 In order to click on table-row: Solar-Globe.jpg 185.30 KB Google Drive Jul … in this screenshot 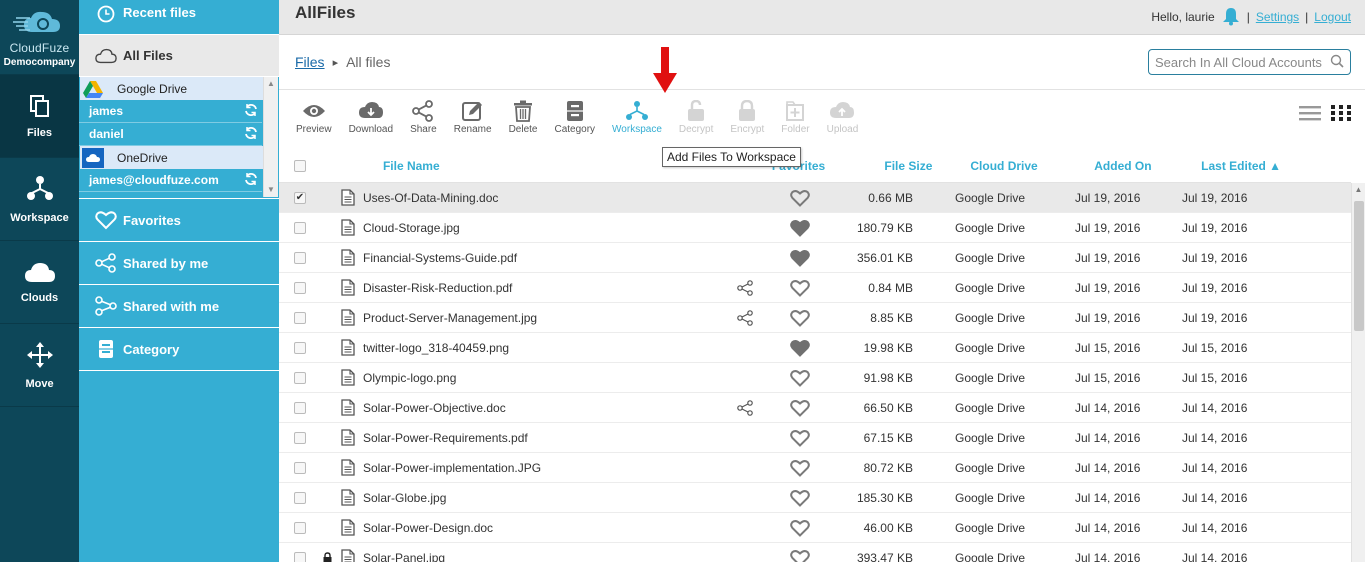, I will do `click(815, 498)`.